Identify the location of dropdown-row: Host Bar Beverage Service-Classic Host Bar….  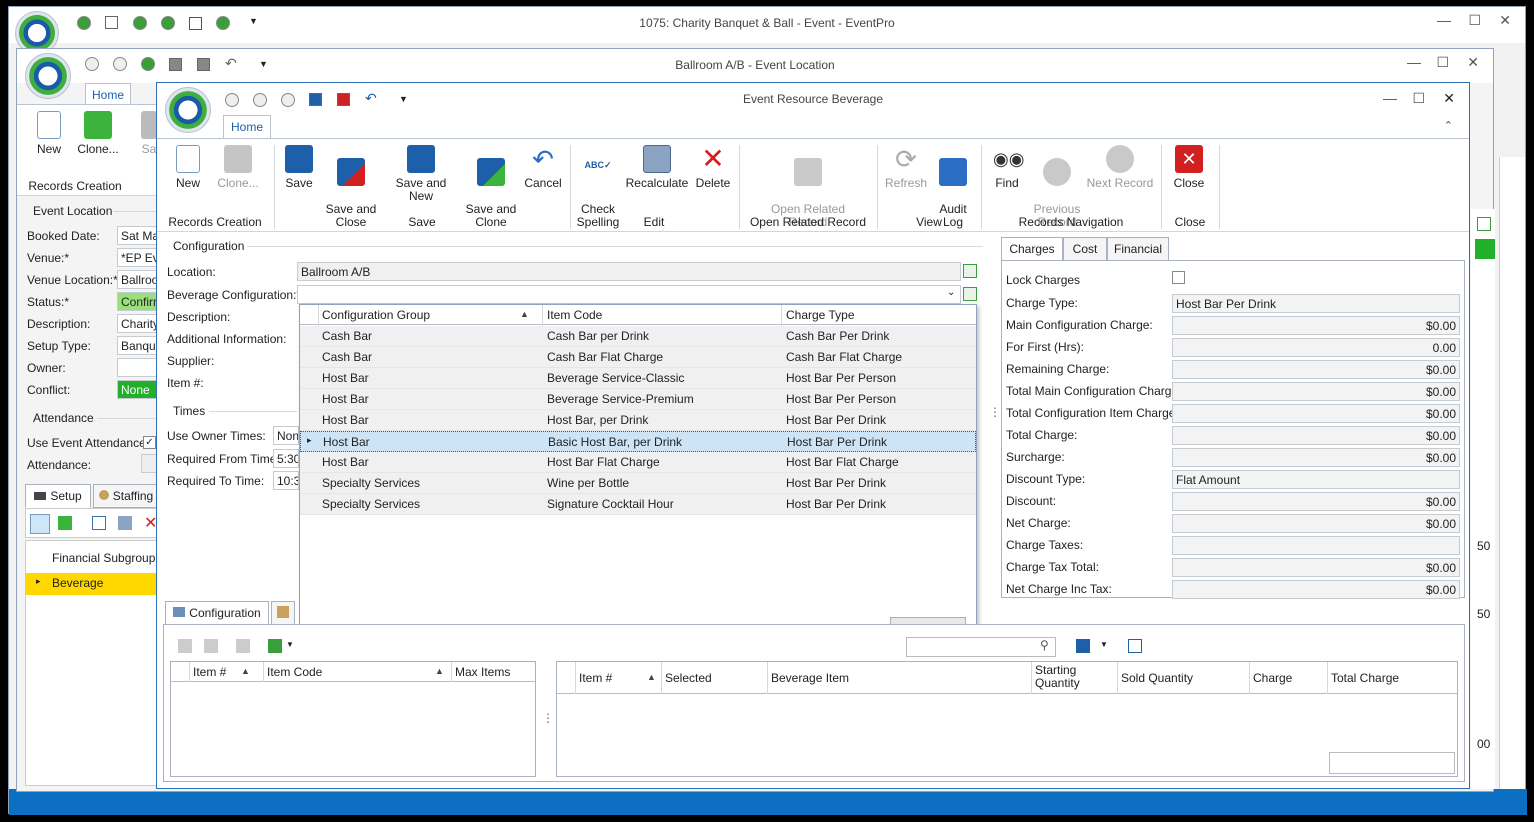
(638, 378).